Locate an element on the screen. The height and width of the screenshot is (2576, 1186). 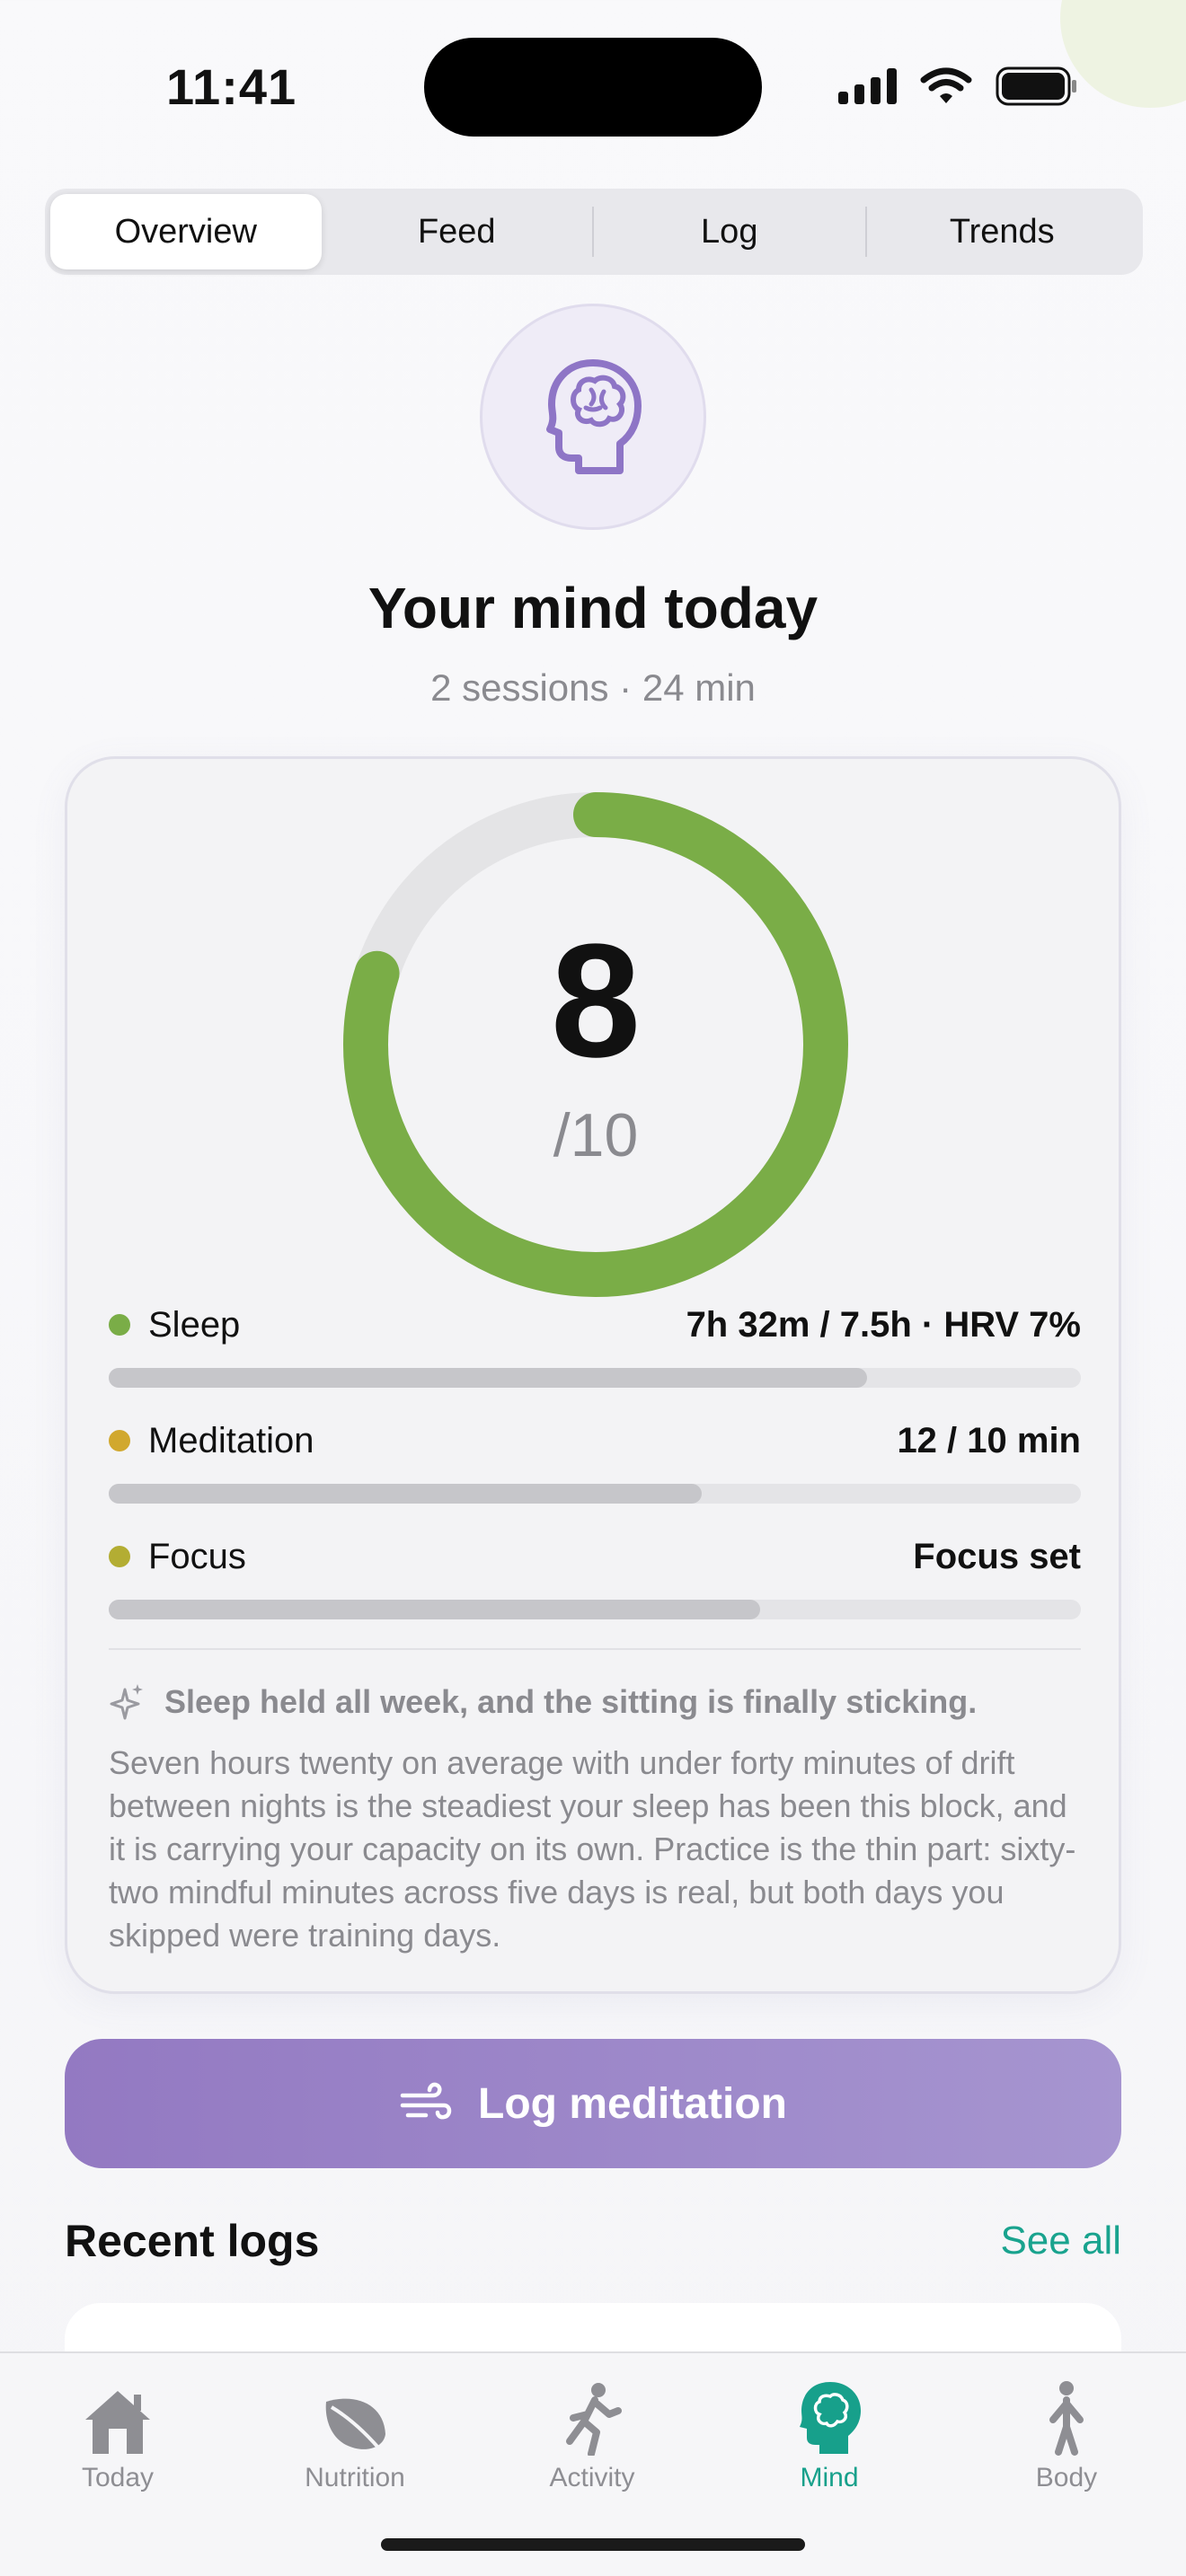
sleep-dot is located at coordinates (119, 1325).